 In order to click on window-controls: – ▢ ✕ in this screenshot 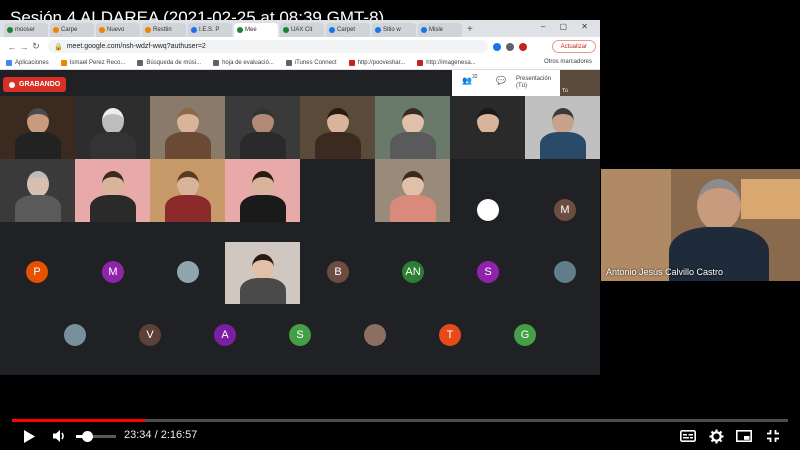, I will do `click(567, 26)`.